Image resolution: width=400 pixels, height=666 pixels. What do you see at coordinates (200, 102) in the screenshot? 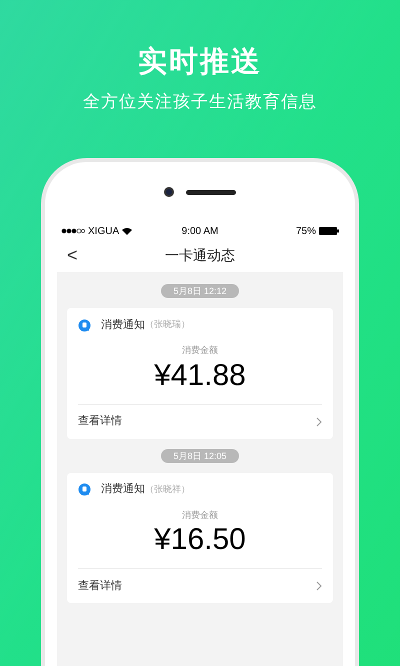
I see `subtitle: 全方位关注孩子生活教育信息` at bounding box center [200, 102].